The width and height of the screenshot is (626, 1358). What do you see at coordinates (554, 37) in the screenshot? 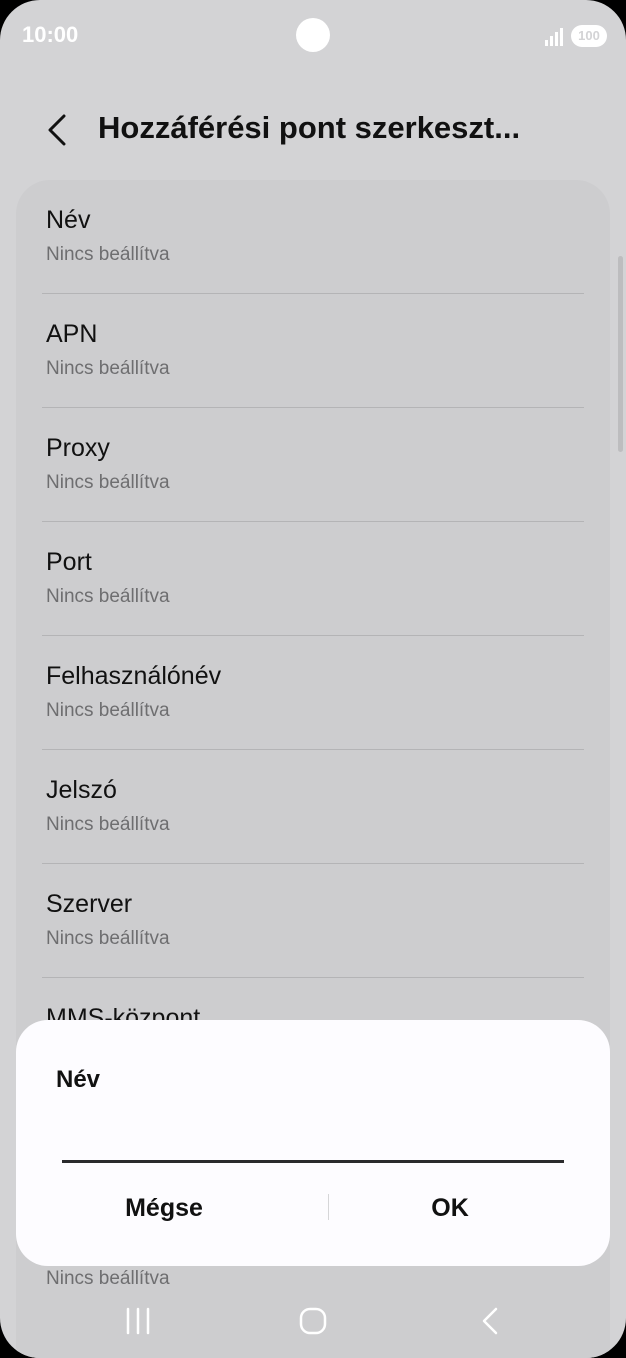
I see `signal-icon` at bounding box center [554, 37].